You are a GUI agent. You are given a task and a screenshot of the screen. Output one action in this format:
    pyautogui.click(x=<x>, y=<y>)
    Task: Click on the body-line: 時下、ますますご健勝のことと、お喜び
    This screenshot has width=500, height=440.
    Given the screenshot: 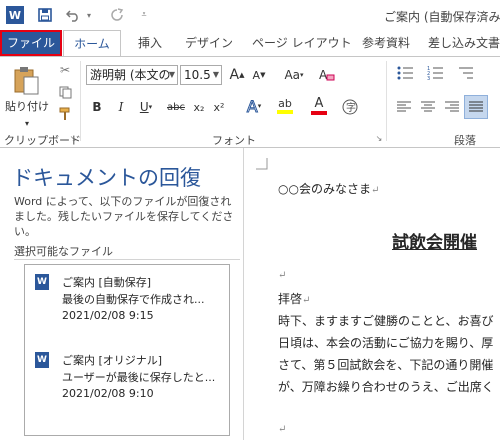 What is the action you would take?
    pyautogui.click(x=386, y=321)
    